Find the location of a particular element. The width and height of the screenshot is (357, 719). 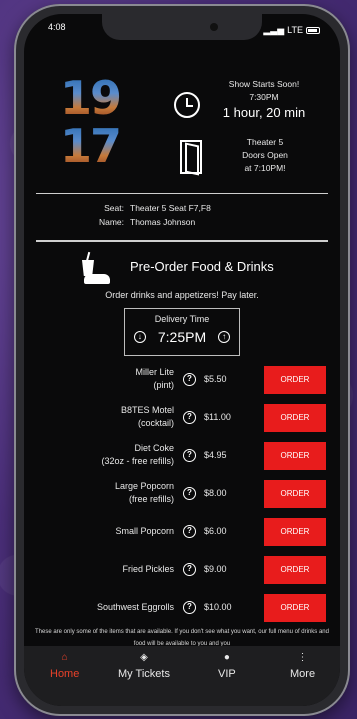

time-up-icon: ↑ is located at coordinates (224, 337).